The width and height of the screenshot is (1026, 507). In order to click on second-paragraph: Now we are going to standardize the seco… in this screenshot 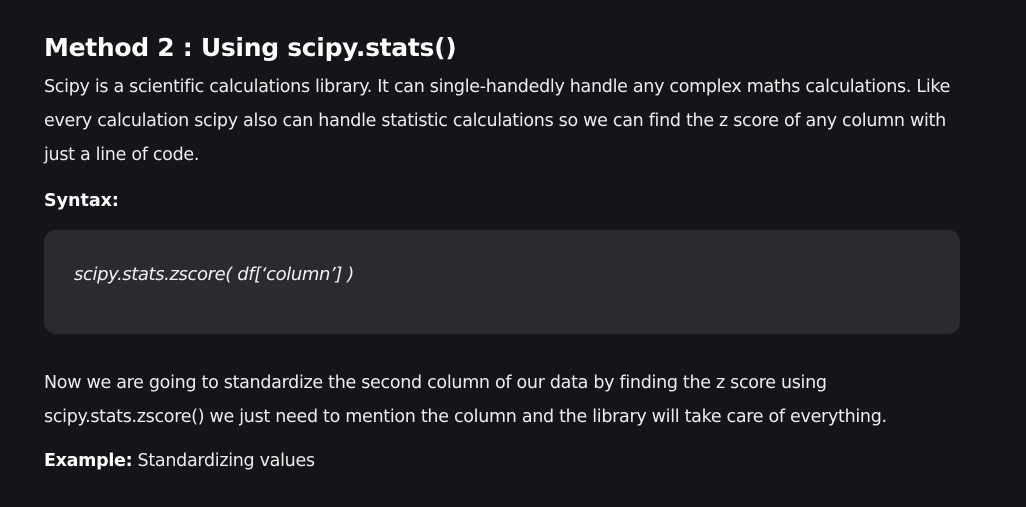, I will do `click(465, 400)`.